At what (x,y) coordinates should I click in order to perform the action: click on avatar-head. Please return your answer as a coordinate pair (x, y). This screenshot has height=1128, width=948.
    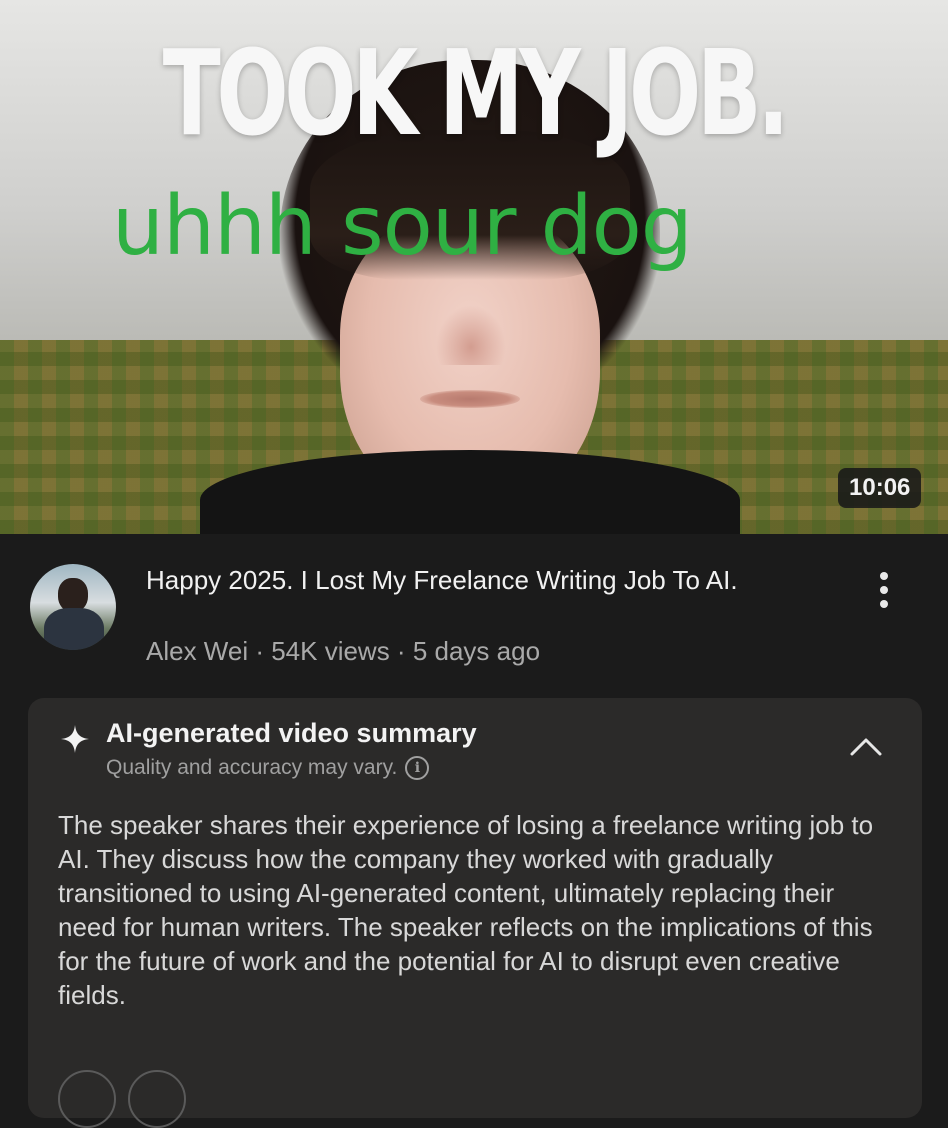
    Looking at the image, I should click on (73, 595).